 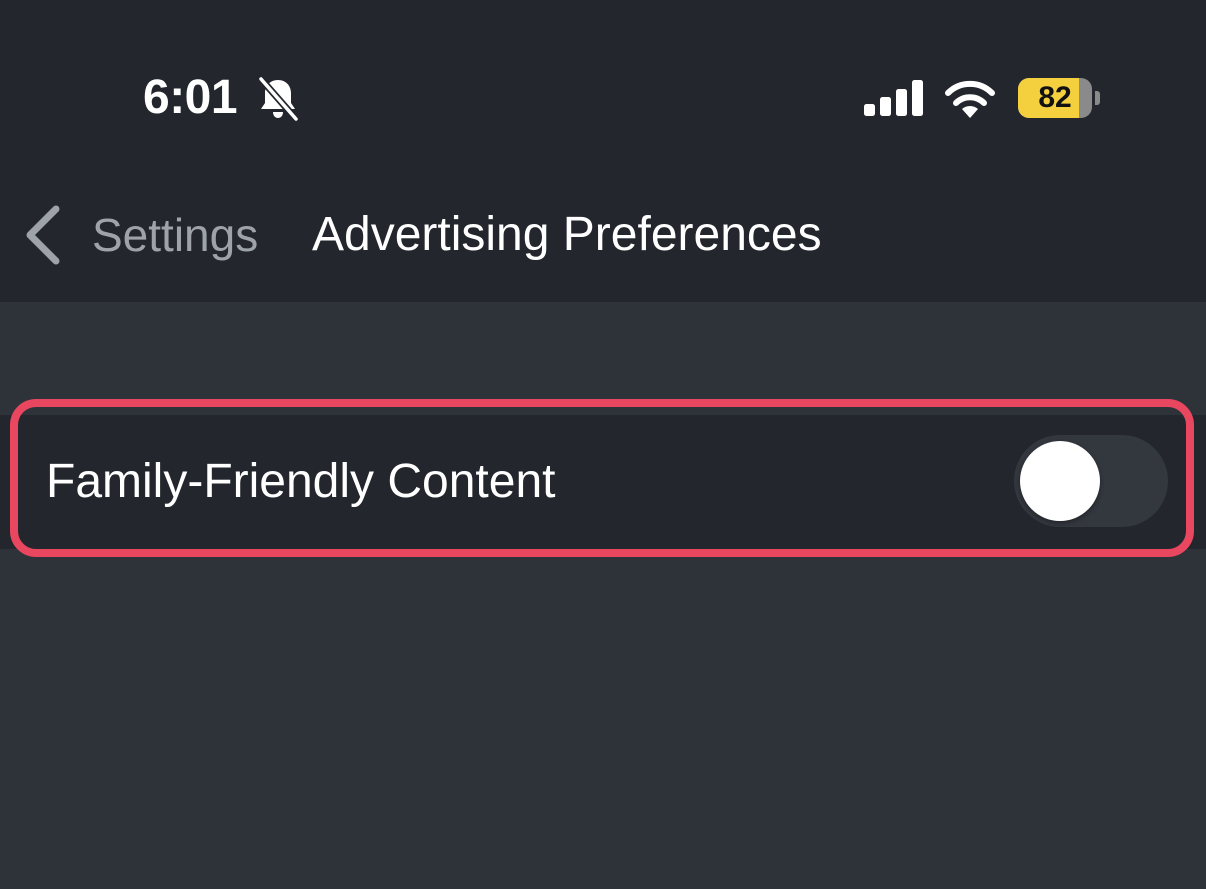 I want to click on back-label: Settings, so click(x=175, y=235).